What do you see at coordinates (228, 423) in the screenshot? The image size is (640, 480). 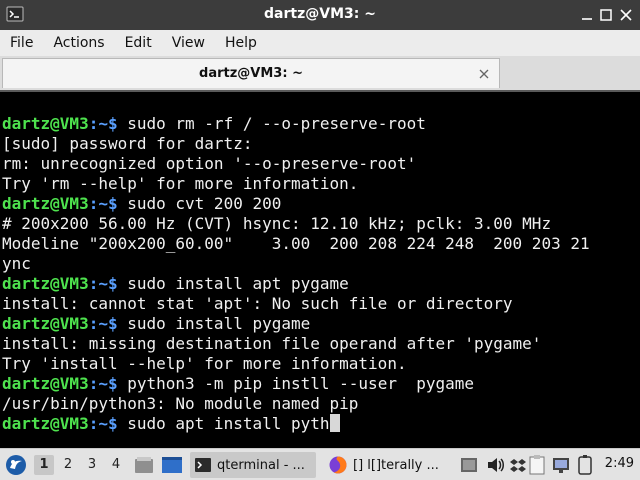 I see `command-text: sudo apt install pyth` at bounding box center [228, 423].